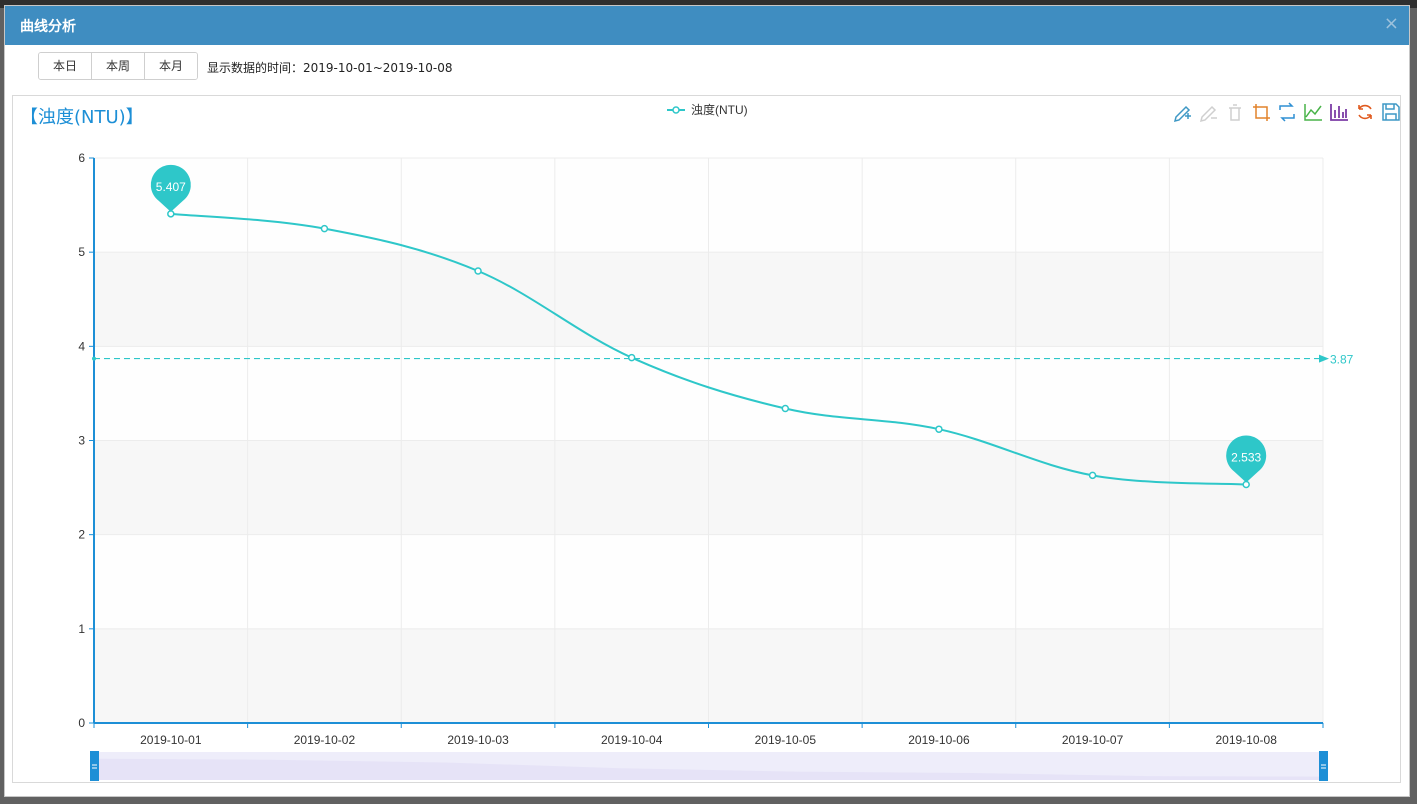  Describe the element at coordinates (1208, 114) in the screenshot. I see `erase-mark-icon` at that location.